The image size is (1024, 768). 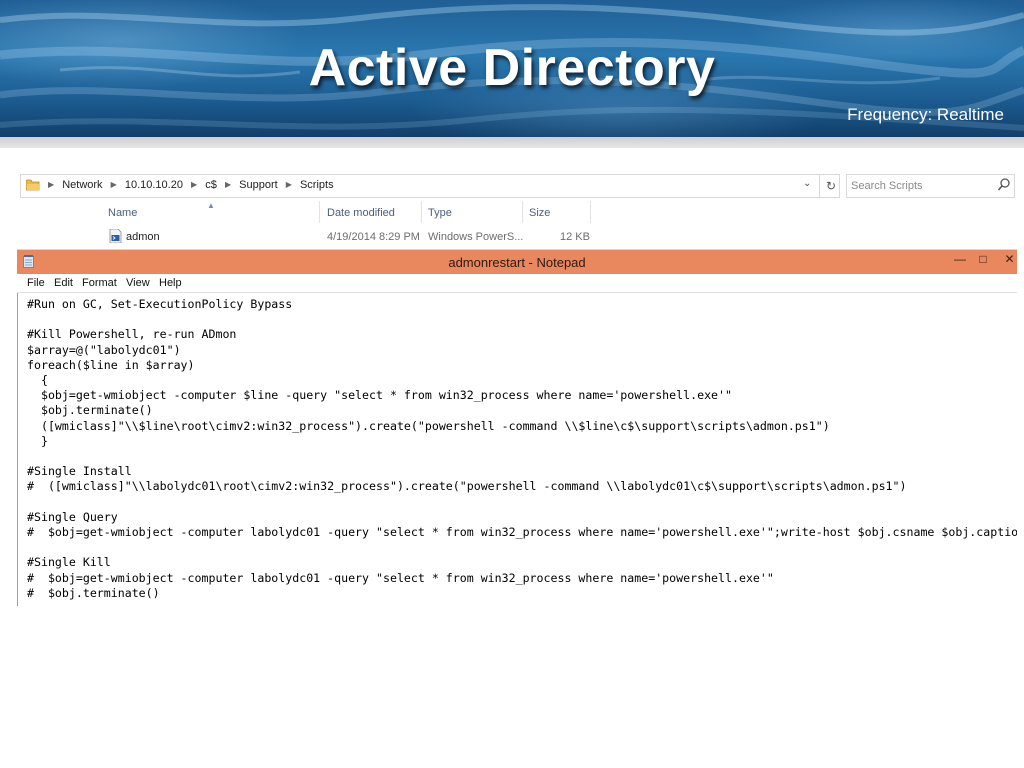 I want to click on code-line: #Single Kill, so click(x=69, y=562).